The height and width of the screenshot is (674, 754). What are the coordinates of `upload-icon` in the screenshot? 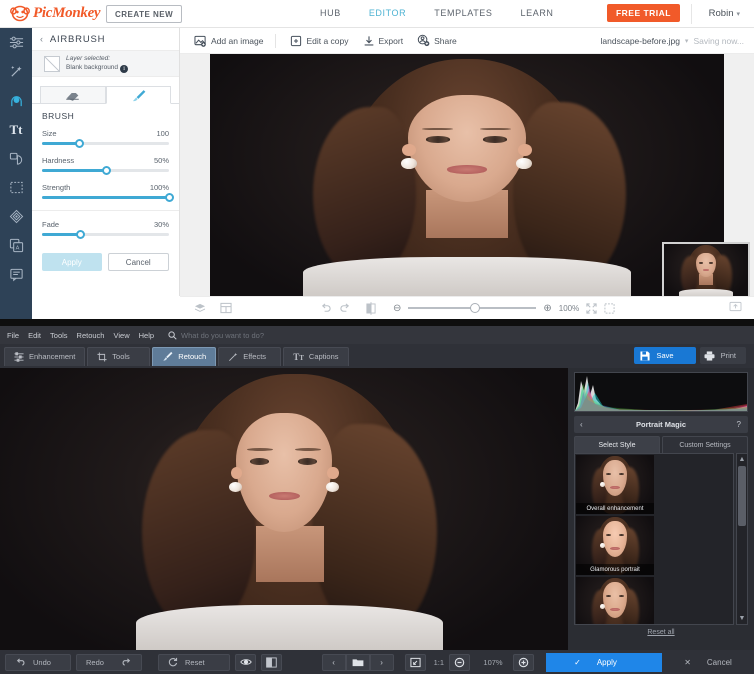 It's located at (735, 308).